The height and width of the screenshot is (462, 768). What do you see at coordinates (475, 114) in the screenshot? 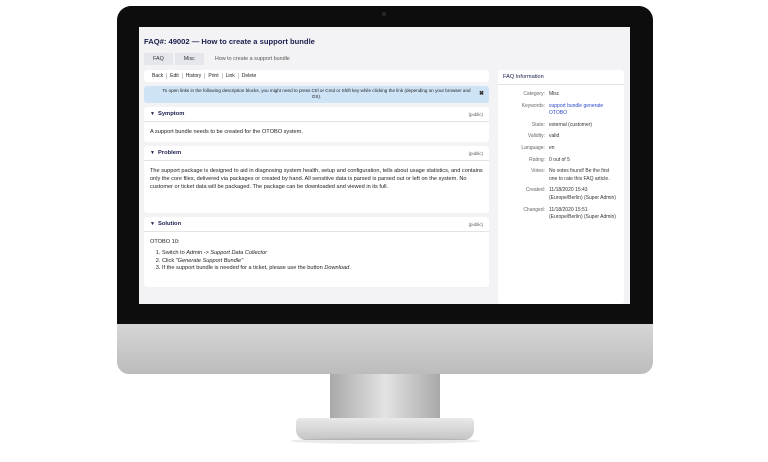
I see `symptom-visibility: (public)` at bounding box center [475, 114].